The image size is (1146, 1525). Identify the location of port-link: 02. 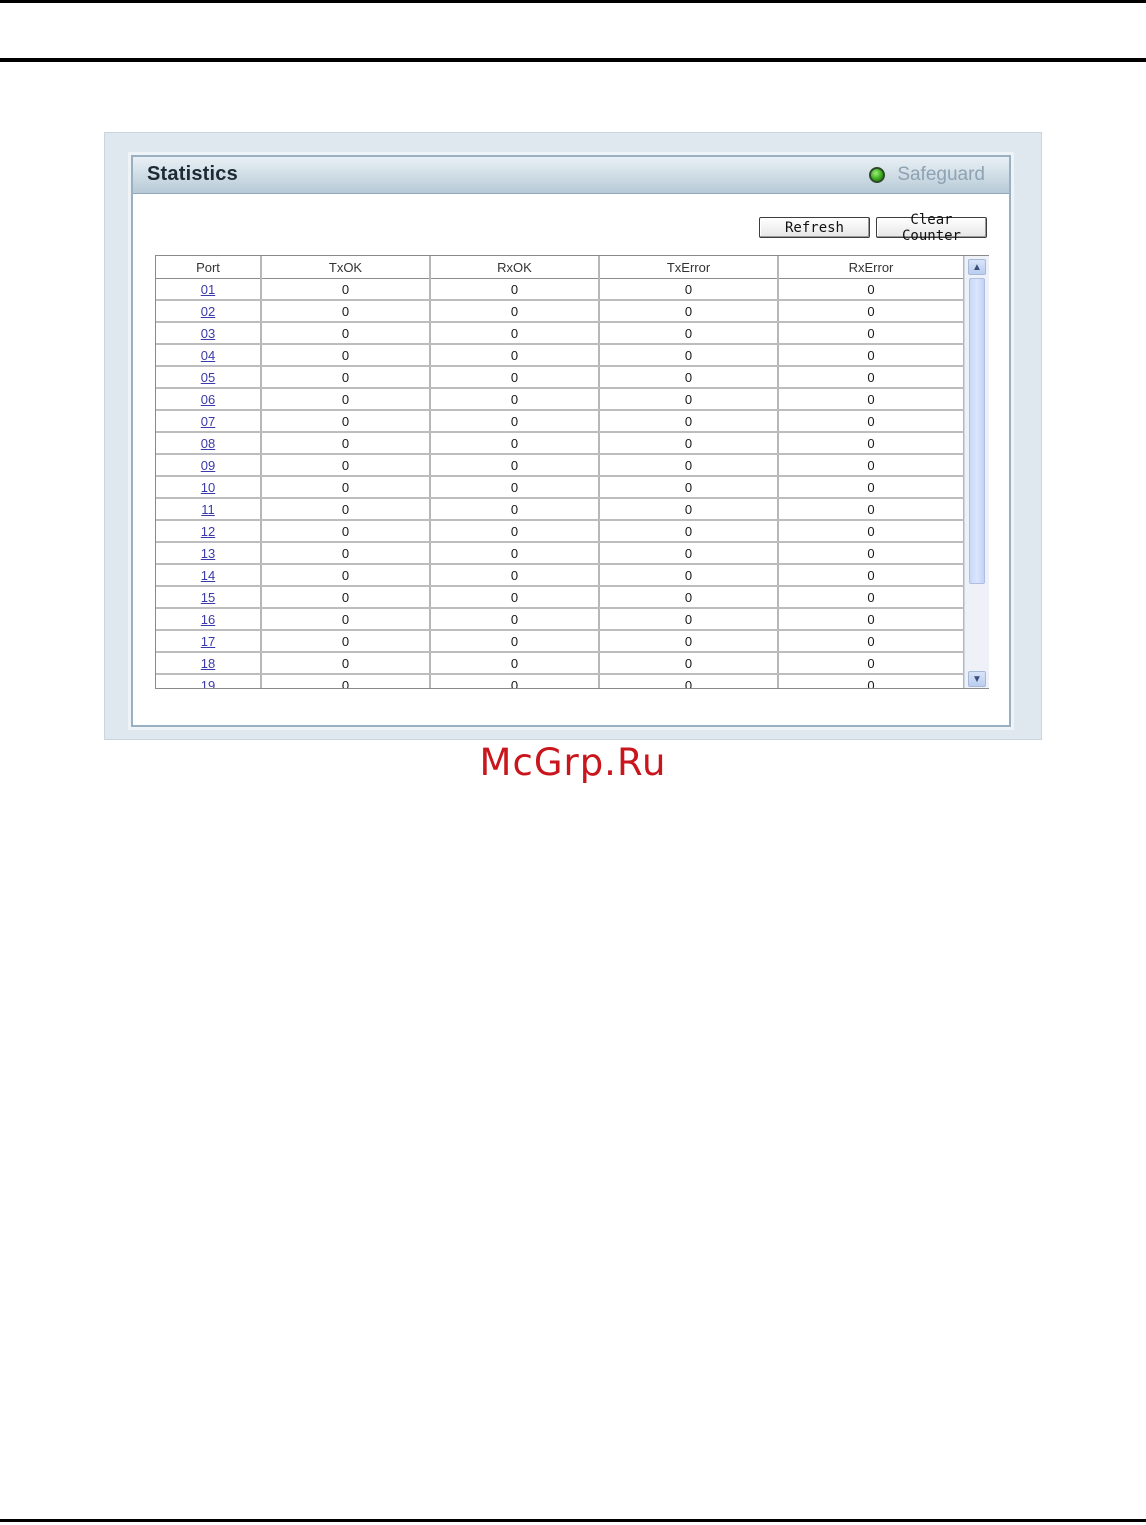
(208, 311).